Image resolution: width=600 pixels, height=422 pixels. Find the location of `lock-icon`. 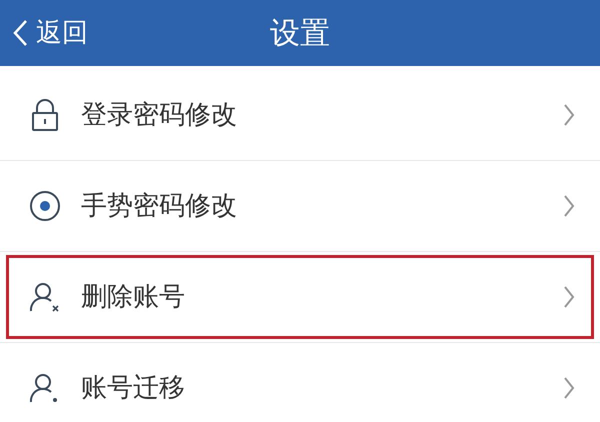

lock-icon is located at coordinates (45, 115).